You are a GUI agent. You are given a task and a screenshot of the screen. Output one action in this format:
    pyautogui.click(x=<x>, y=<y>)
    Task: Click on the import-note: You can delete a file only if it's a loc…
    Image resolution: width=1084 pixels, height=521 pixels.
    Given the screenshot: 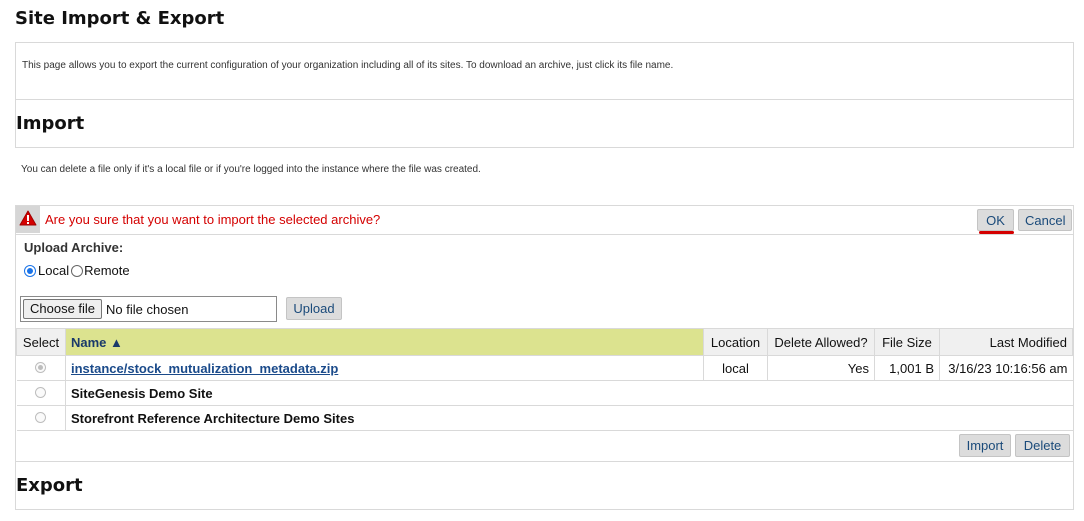 What is the action you would take?
    pyautogui.click(x=251, y=169)
    